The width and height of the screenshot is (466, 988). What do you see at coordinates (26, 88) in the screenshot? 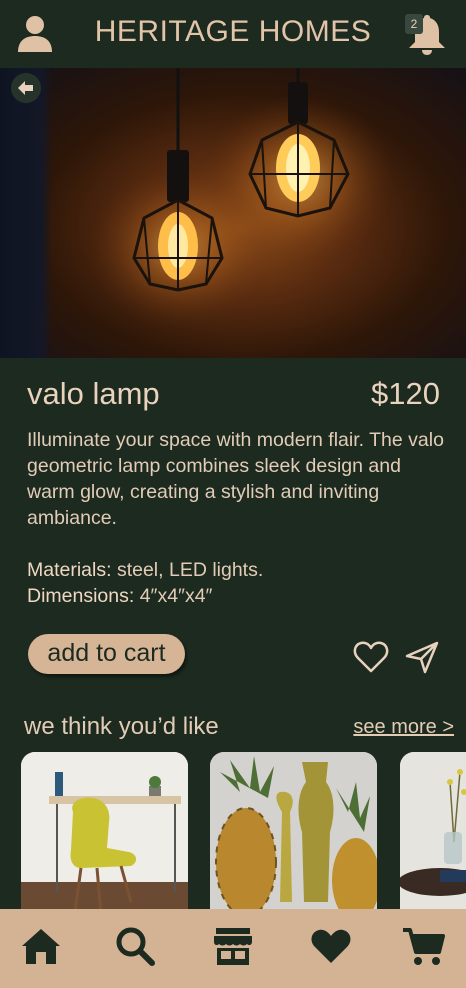
I see `back-button` at bounding box center [26, 88].